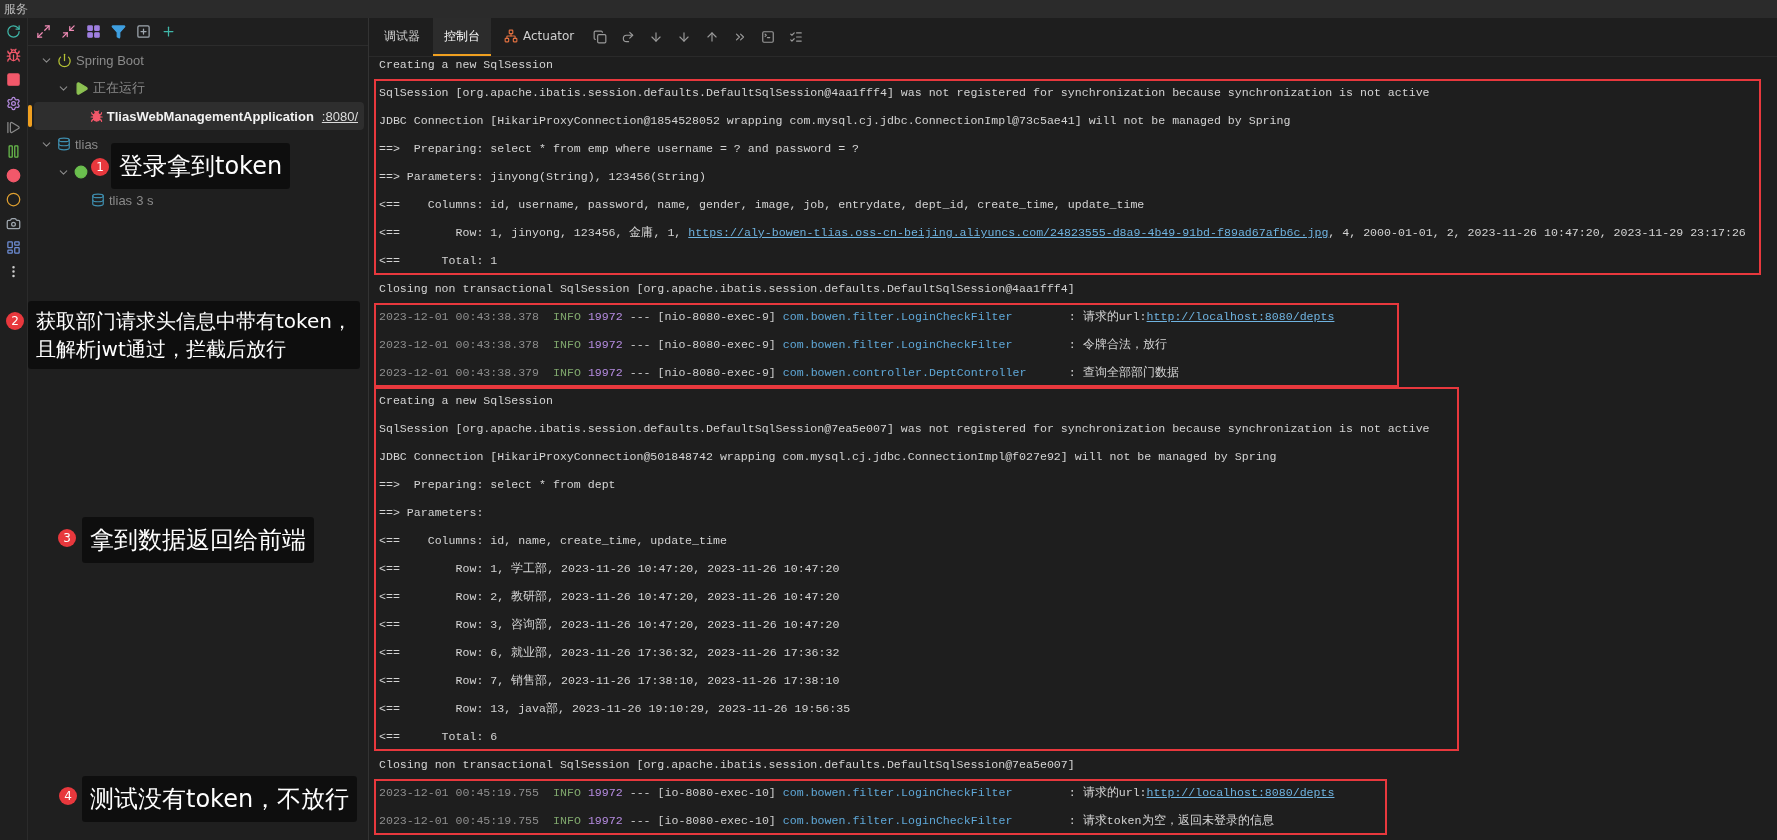 The image size is (1777, 840). I want to click on log-line: JDBC Connection [HikariProxyConnection@501848742 wrapping com.mysql.cj.jdbc.ConnectionImpl@f027e92] will not be managed by Spring, so click(828, 457).